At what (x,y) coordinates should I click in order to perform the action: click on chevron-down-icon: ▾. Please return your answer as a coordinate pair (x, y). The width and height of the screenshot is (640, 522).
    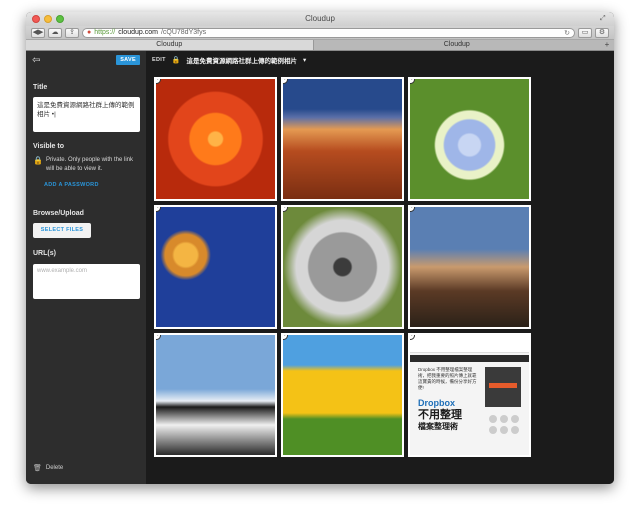
    Looking at the image, I should click on (304, 60).